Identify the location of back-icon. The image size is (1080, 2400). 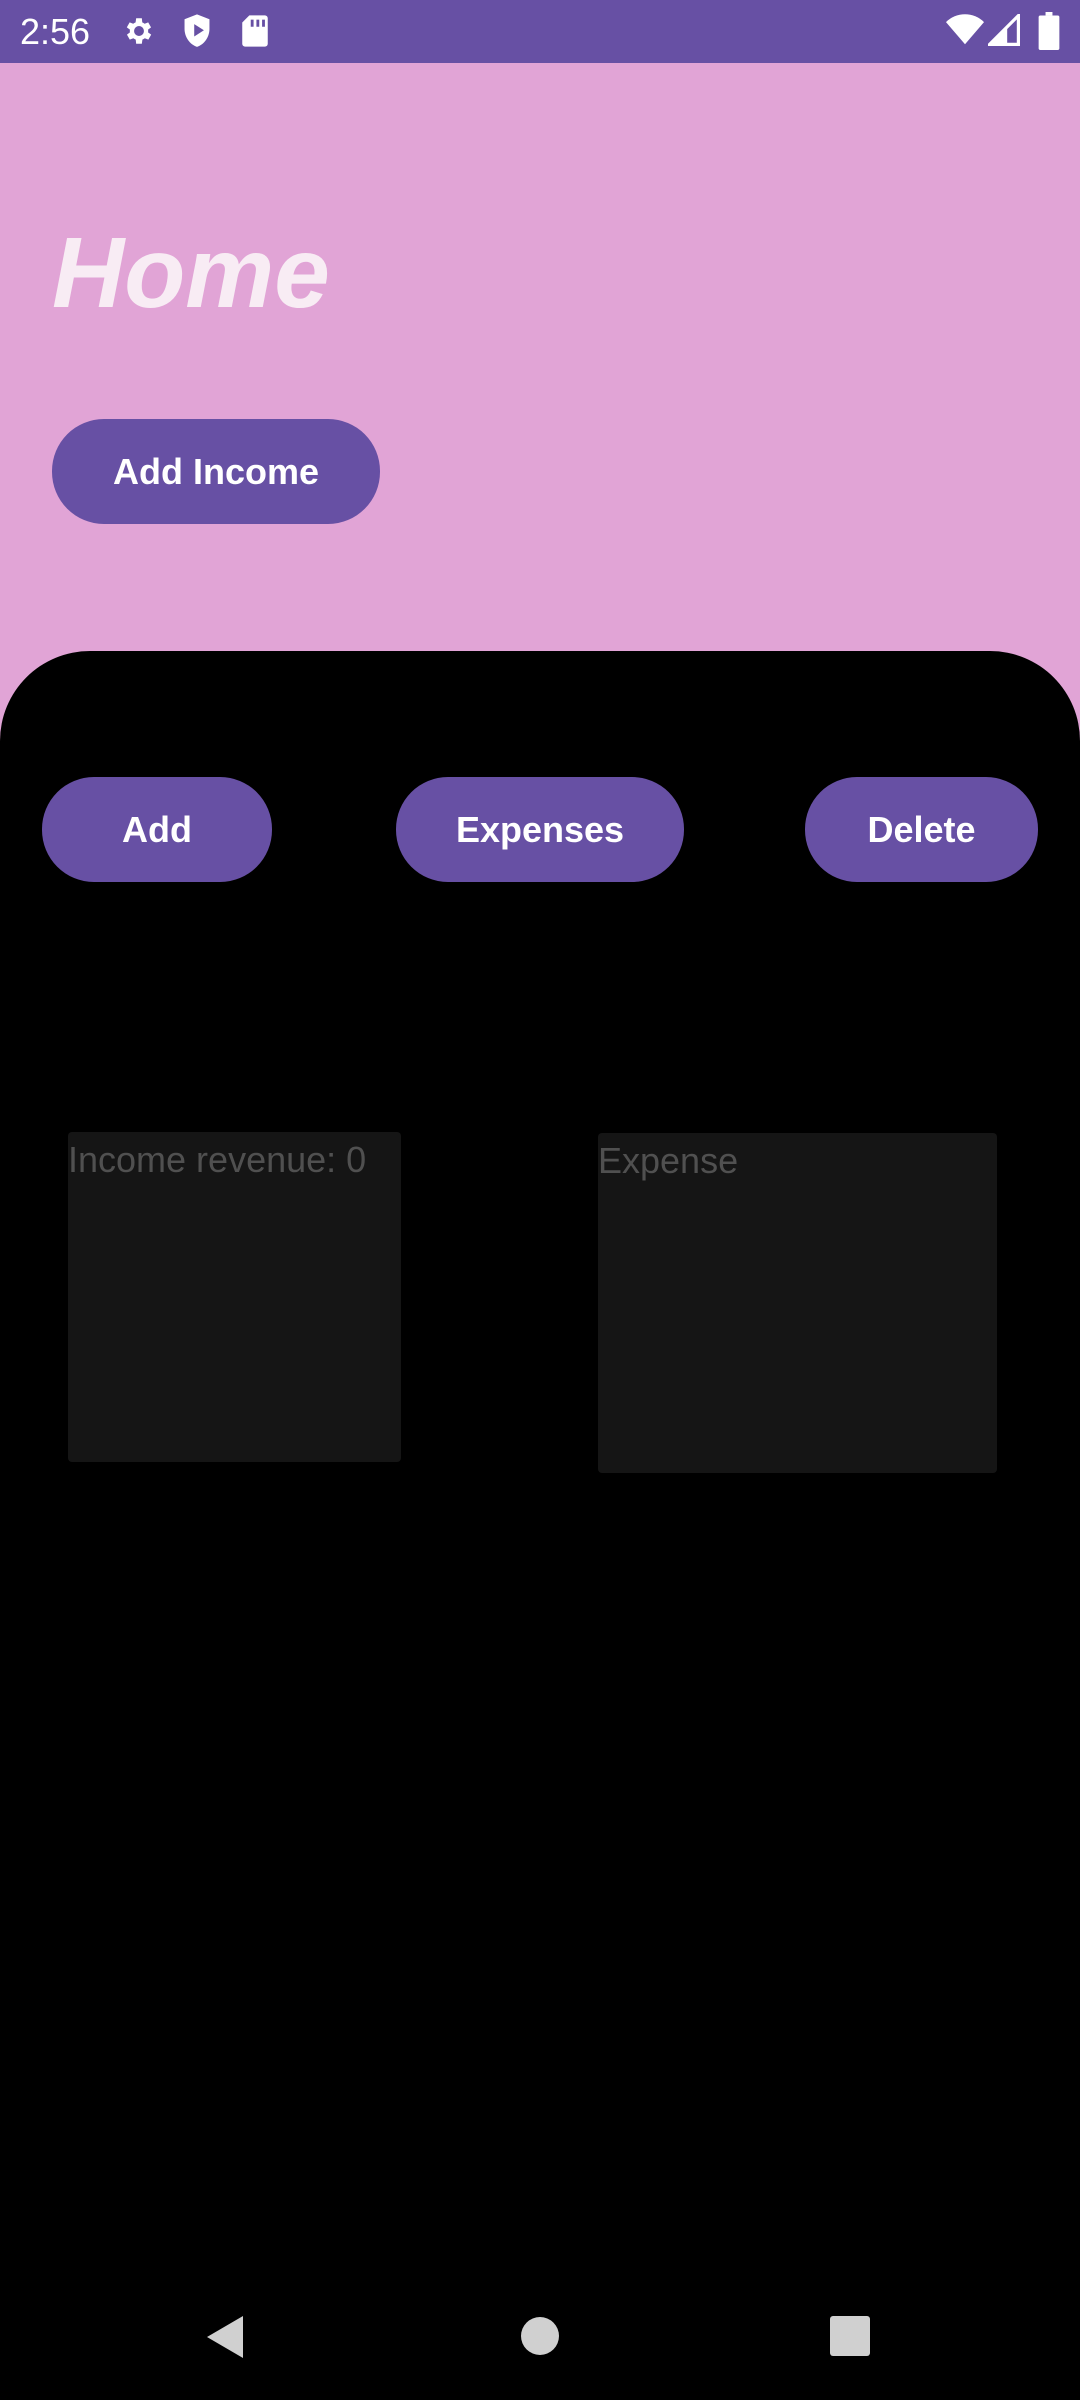
(225, 2337).